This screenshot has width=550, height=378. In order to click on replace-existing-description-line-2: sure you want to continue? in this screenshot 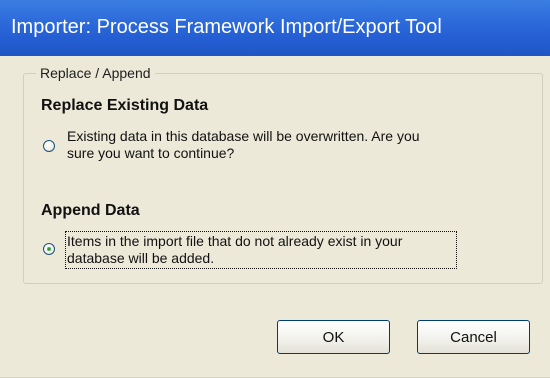, I will do `click(151, 153)`.